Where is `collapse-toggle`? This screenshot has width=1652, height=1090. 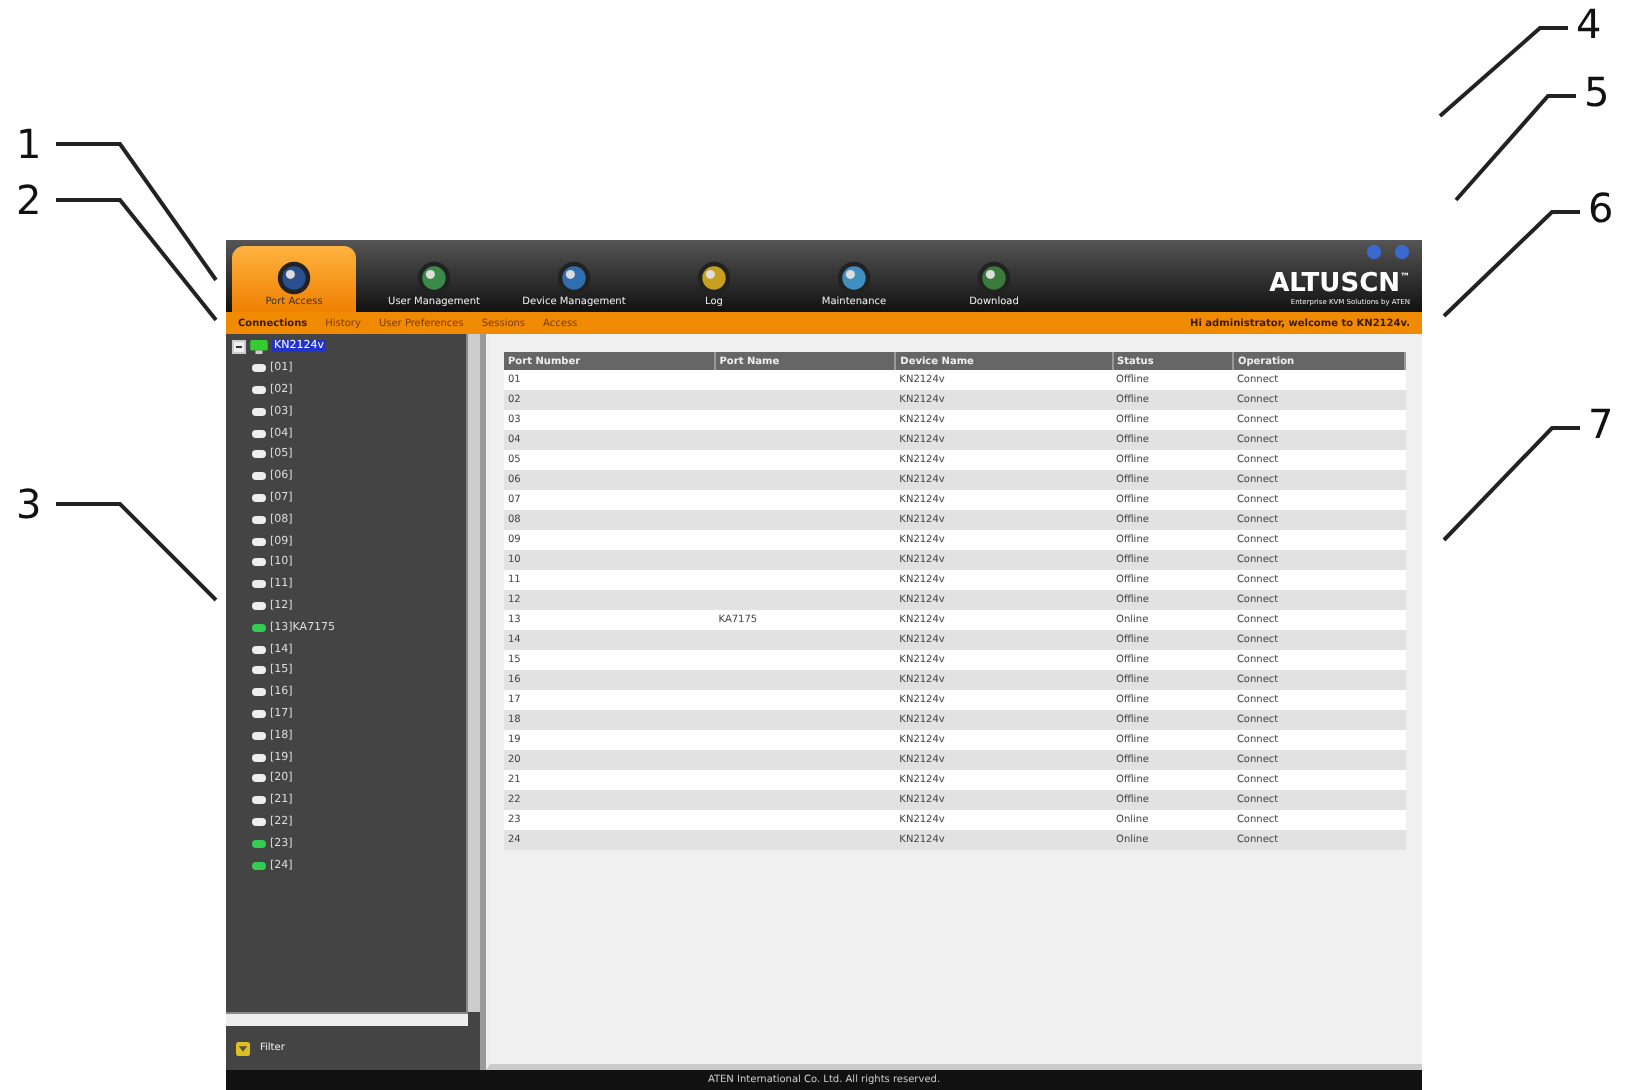 collapse-toggle is located at coordinates (239, 346).